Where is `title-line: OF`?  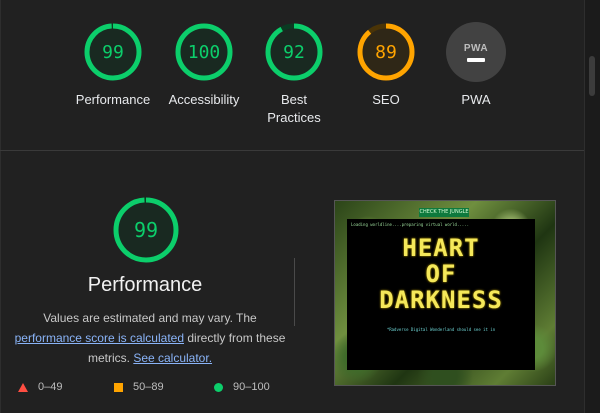
title-line: OF is located at coordinates (441, 274).